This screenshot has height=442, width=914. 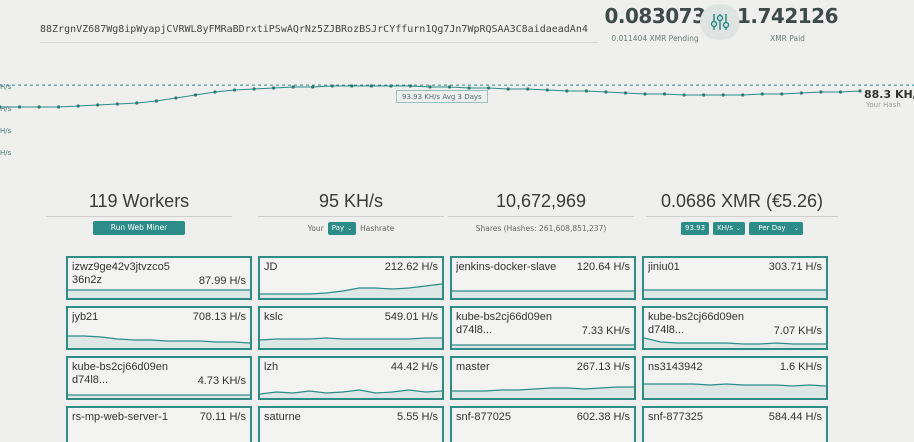 I want to click on worker-hashrate: 708.13 H/s, so click(x=219, y=317).